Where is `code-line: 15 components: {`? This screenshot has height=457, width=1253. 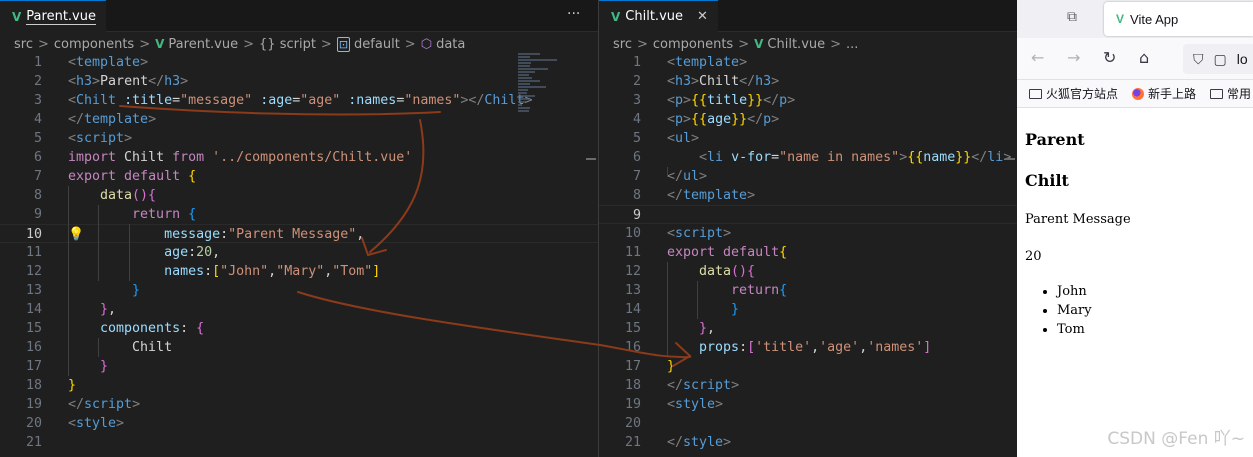 code-line: 15 components: { is located at coordinates (299, 328).